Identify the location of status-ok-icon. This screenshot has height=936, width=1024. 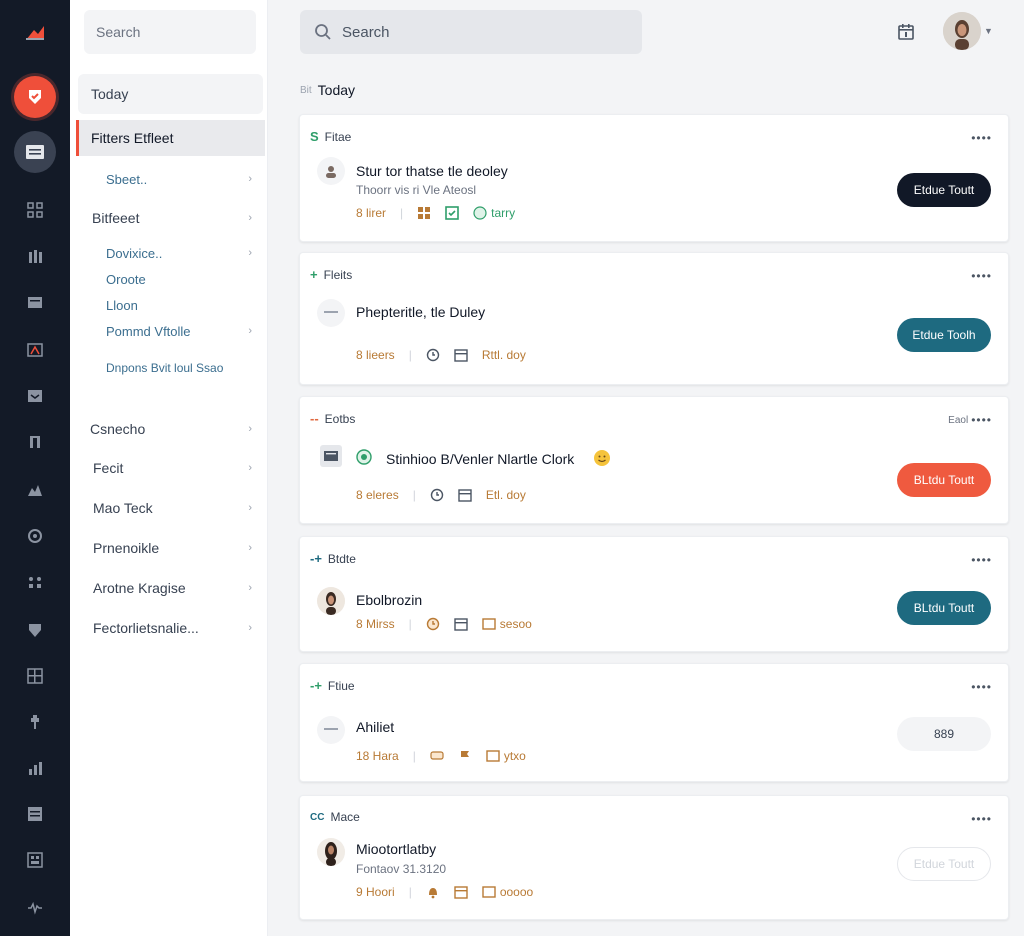
(364, 457).